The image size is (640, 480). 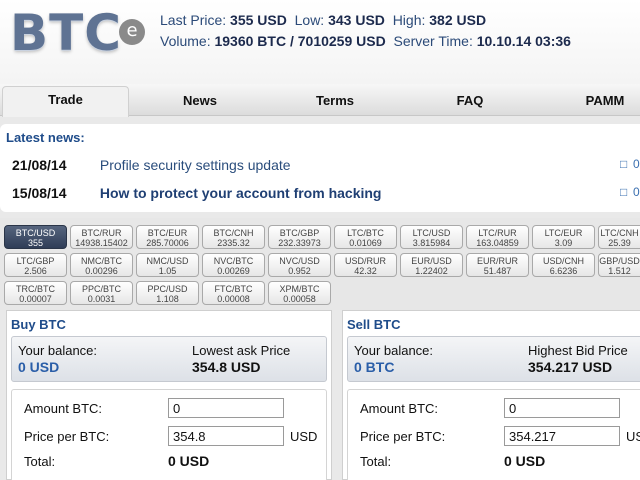 I want to click on pair-name: USD/RUR, so click(x=365, y=261).